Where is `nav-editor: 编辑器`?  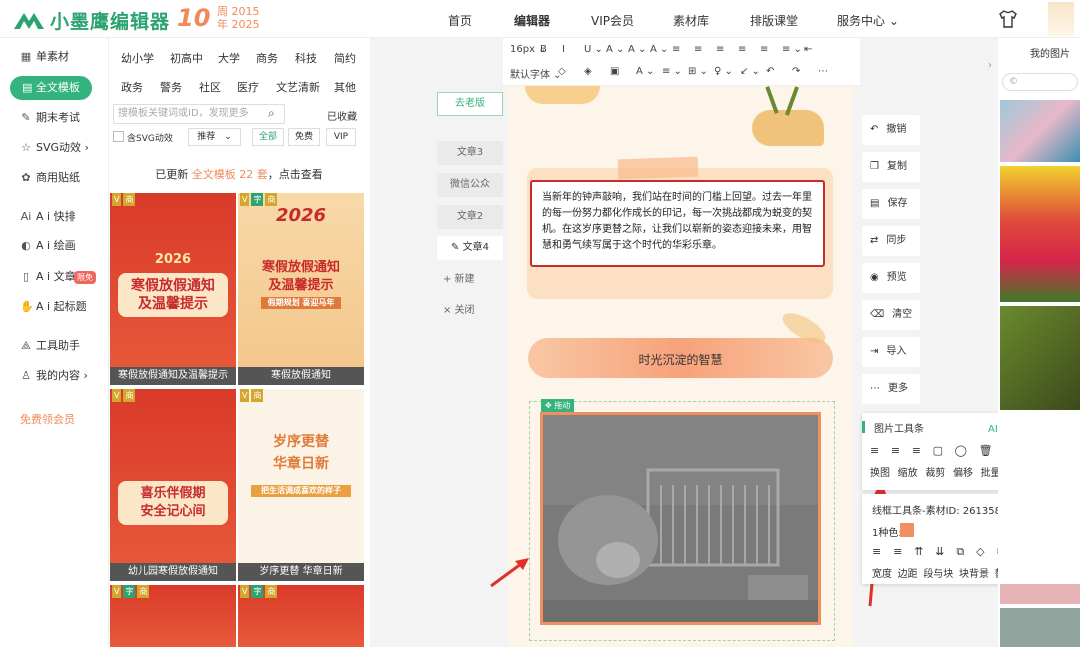 nav-editor: 编辑器 is located at coordinates (532, 20).